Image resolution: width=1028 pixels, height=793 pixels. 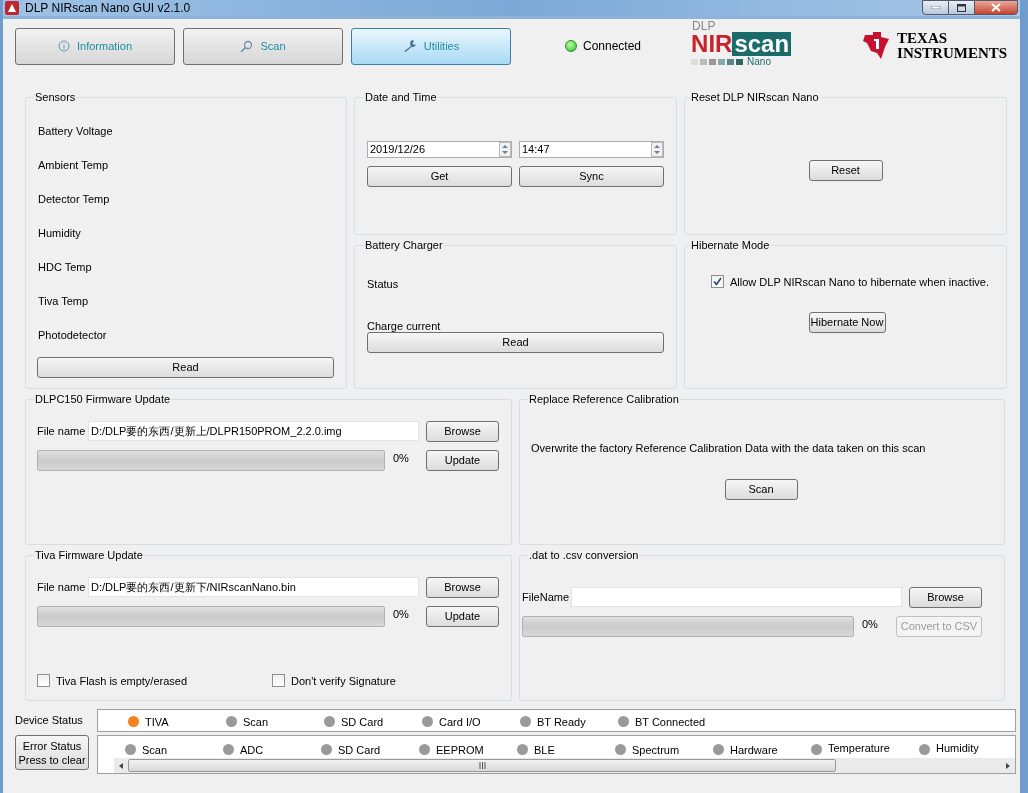 I want to click on texas-instruments-logo: TEXAS INSTRUMENTS, so click(x=934, y=46).